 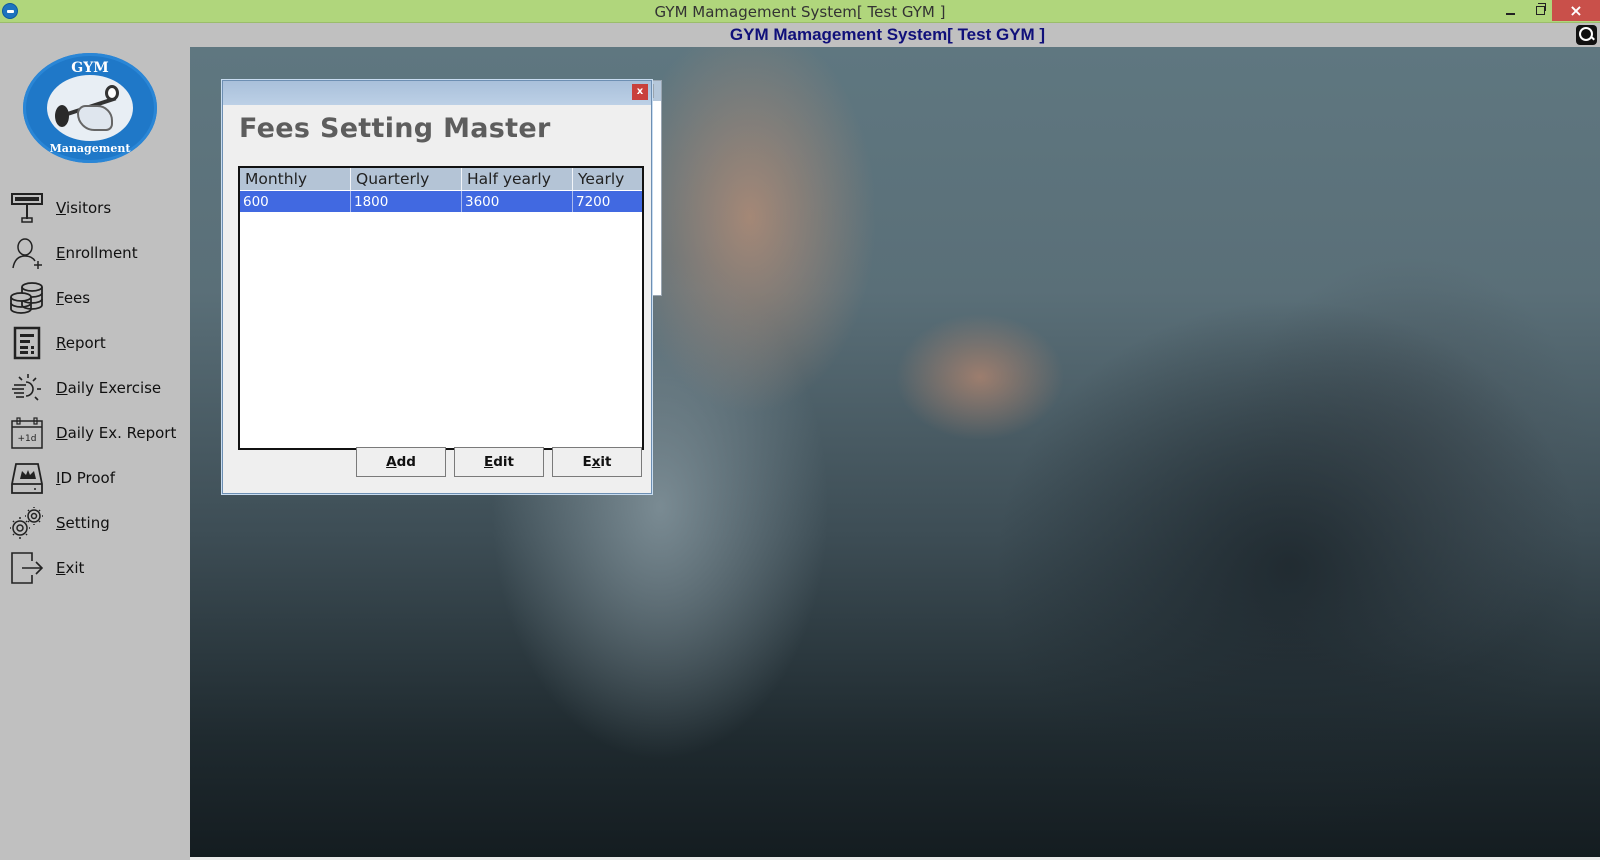 What do you see at coordinates (97, 568) in the screenshot?
I see `sidebar-item-exit: Exit` at bounding box center [97, 568].